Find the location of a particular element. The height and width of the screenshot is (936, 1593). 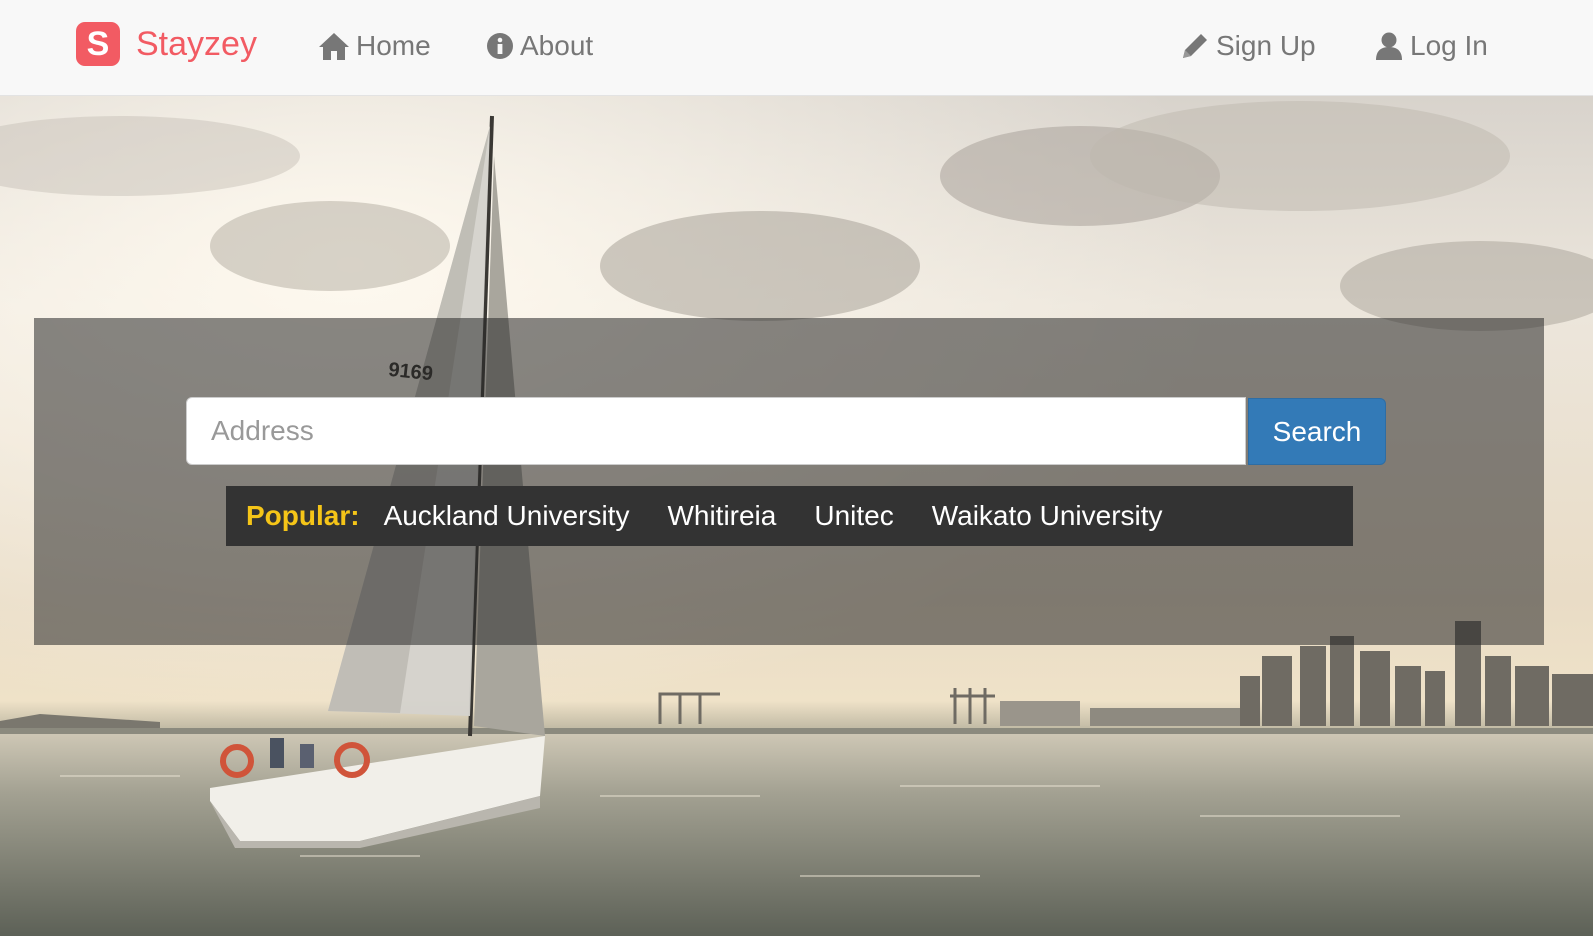

home-icon is located at coordinates (334, 46).